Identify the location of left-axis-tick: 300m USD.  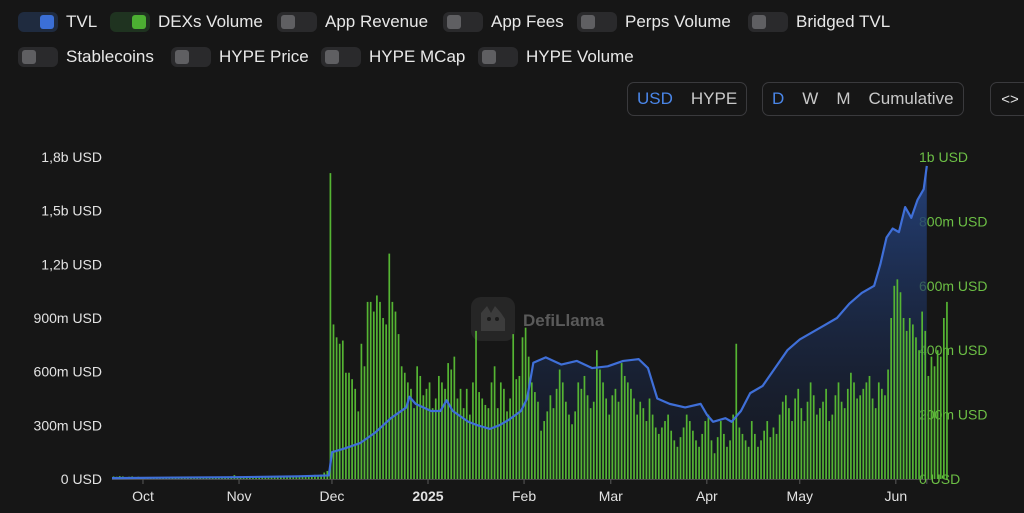
(68, 425).